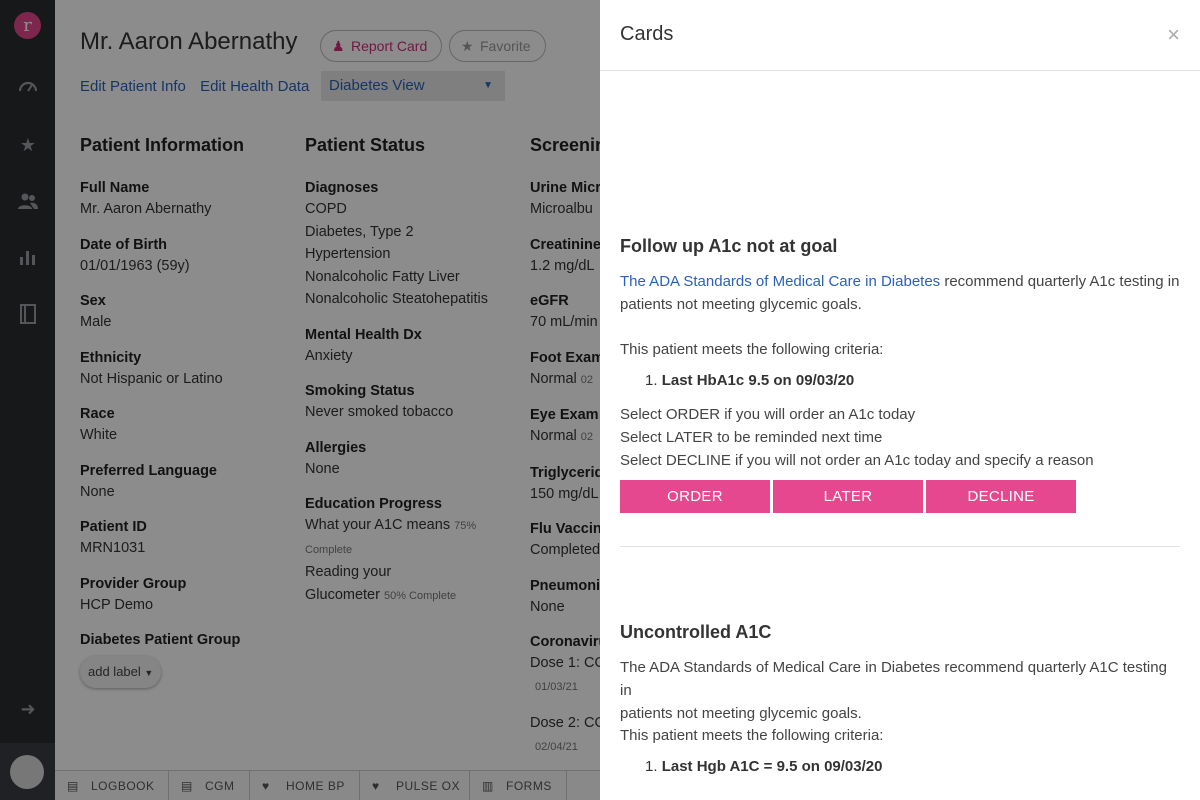 This screenshot has height=800, width=1200. What do you see at coordinates (848, 496) in the screenshot?
I see `later-button: LATER` at bounding box center [848, 496].